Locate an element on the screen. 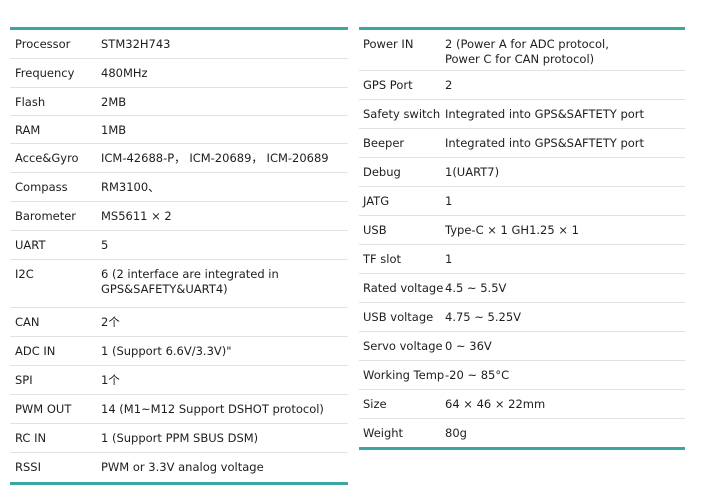 This screenshot has width=720, height=500. spec-row-frequency: Frequency 480MHz is located at coordinates (179, 73).